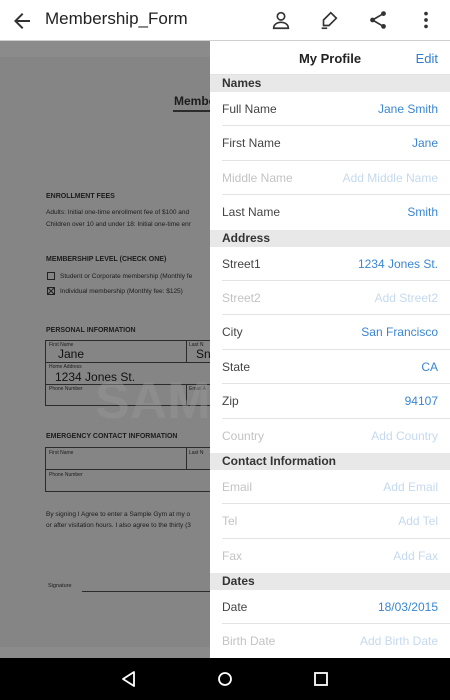 The height and width of the screenshot is (700, 450). Describe the element at coordinates (232, 555) in the screenshot. I see `field-label: Fax` at that location.